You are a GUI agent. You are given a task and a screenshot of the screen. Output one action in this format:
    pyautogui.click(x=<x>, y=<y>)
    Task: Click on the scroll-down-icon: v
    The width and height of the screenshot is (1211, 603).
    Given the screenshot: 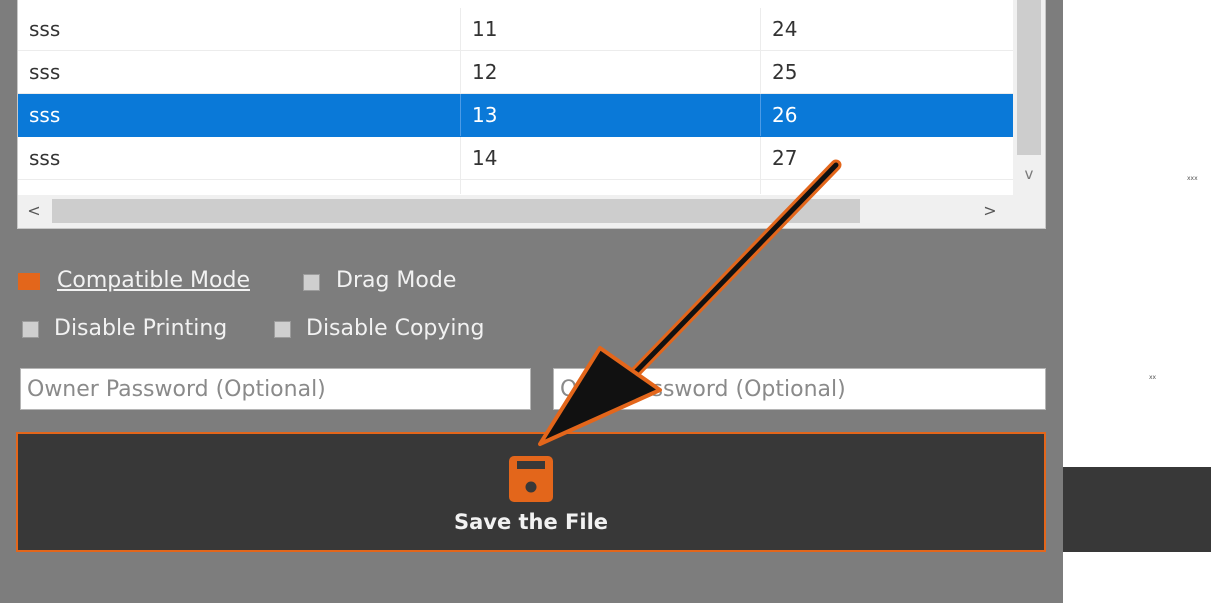 What is the action you would take?
    pyautogui.click(x=1029, y=174)
    